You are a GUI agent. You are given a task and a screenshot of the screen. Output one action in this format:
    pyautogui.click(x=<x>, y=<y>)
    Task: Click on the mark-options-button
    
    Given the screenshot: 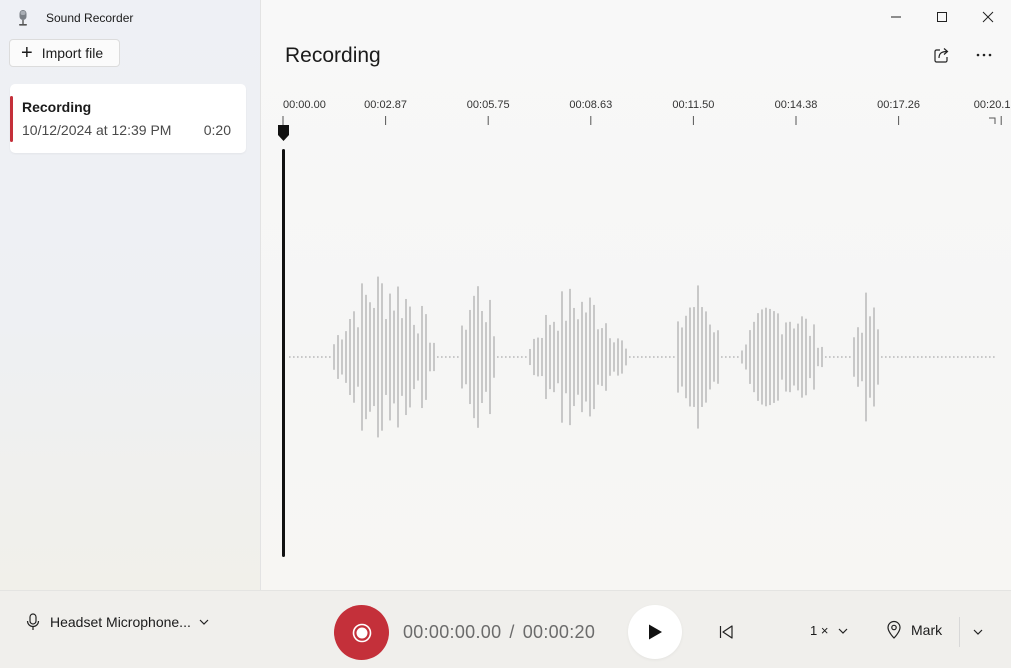 What is the action you would take?
    pyautogui.click(x=978, y=632)
    